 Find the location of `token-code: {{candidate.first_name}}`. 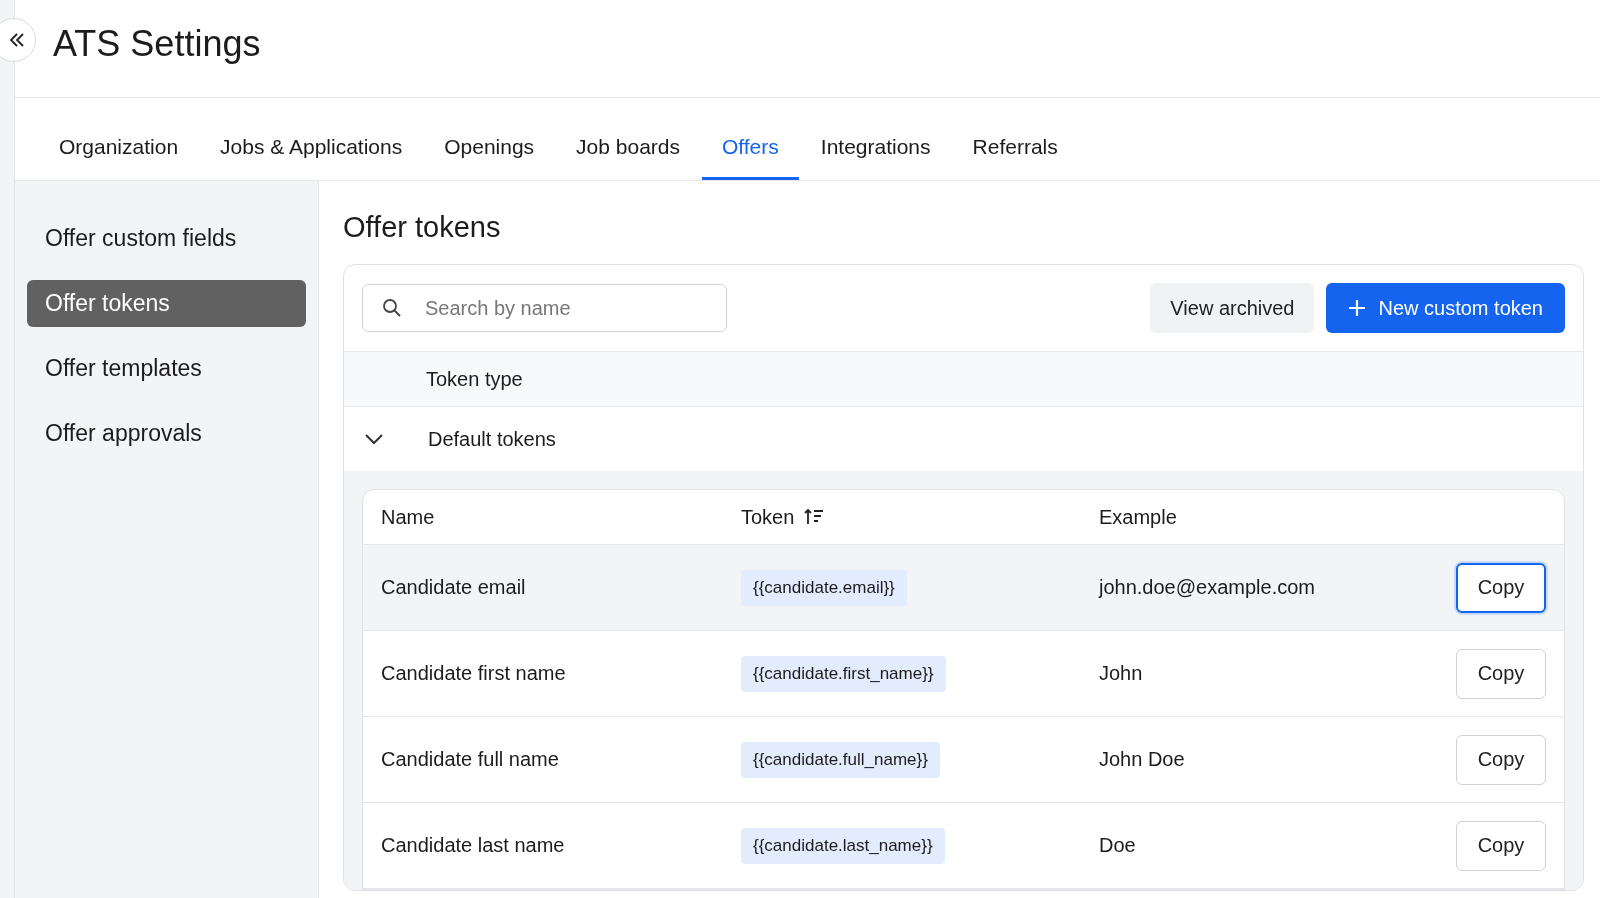

token-code: {{candidate.first_name}} is located at coordinates (843, 673).